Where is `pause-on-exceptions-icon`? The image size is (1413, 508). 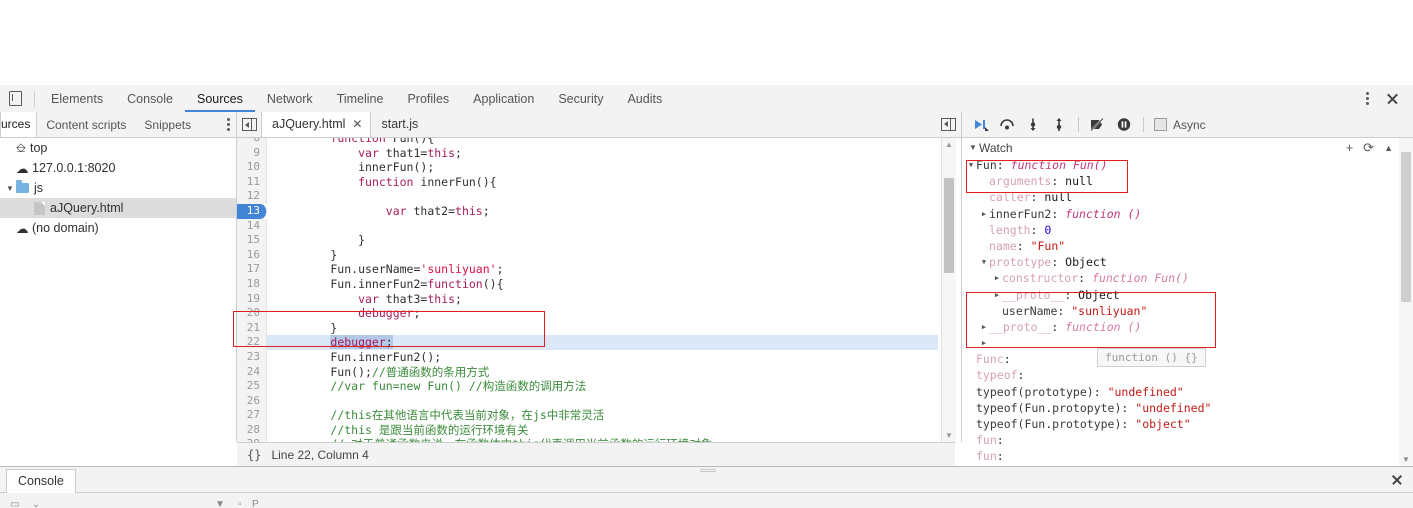
pause-on-exceptions-icon is located at coordinates (1124, 125).